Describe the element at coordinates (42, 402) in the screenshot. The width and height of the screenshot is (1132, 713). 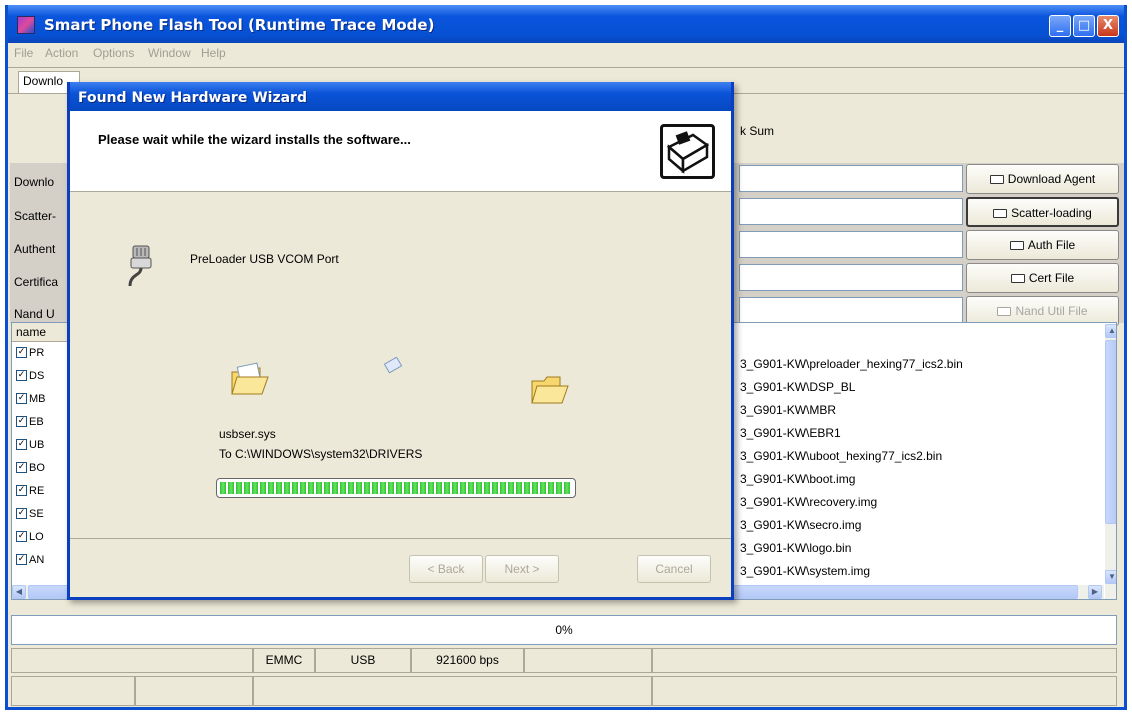
I see `list-item: ✓ MB` at that location.